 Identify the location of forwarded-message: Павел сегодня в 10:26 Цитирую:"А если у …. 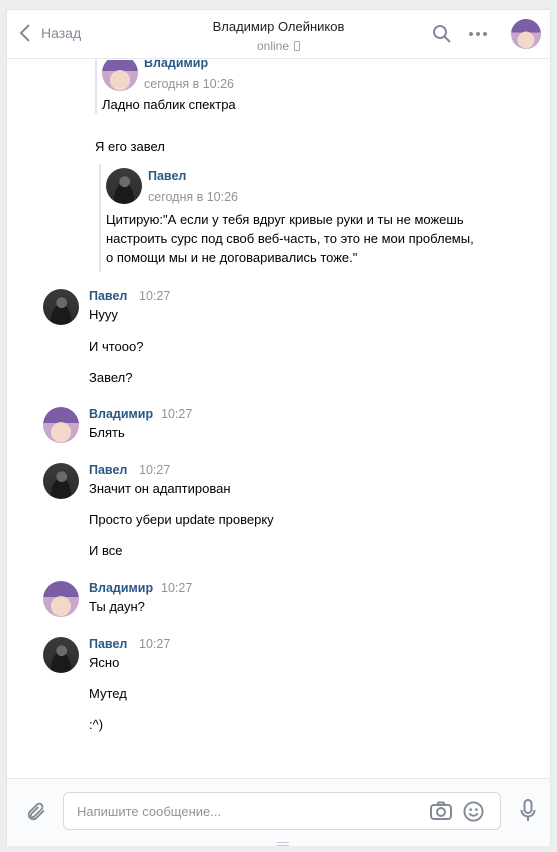
(286, 218).